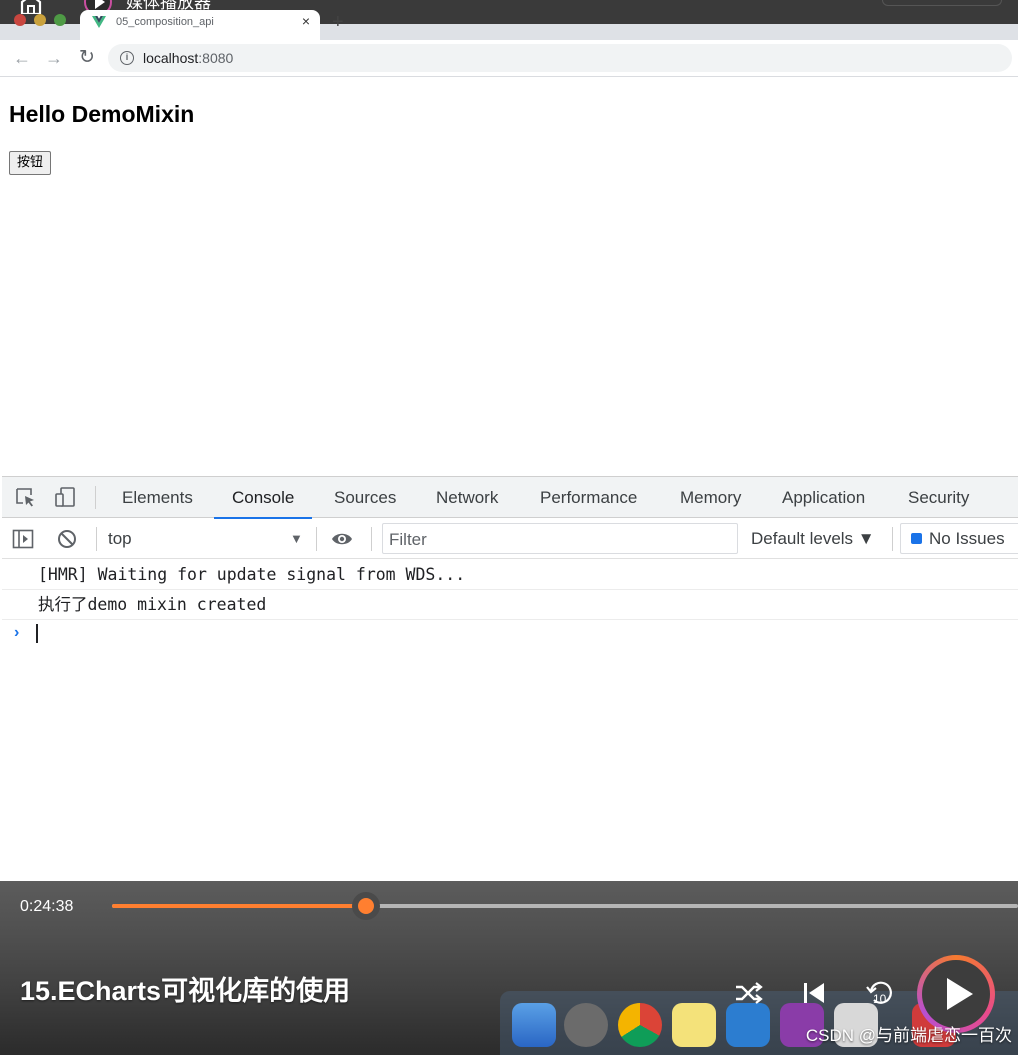 The width and height of the screenshot is (1018, 1055). Describe the element at coordinates (37, 633) in the screenshot. I see `text-cursor` at that location.